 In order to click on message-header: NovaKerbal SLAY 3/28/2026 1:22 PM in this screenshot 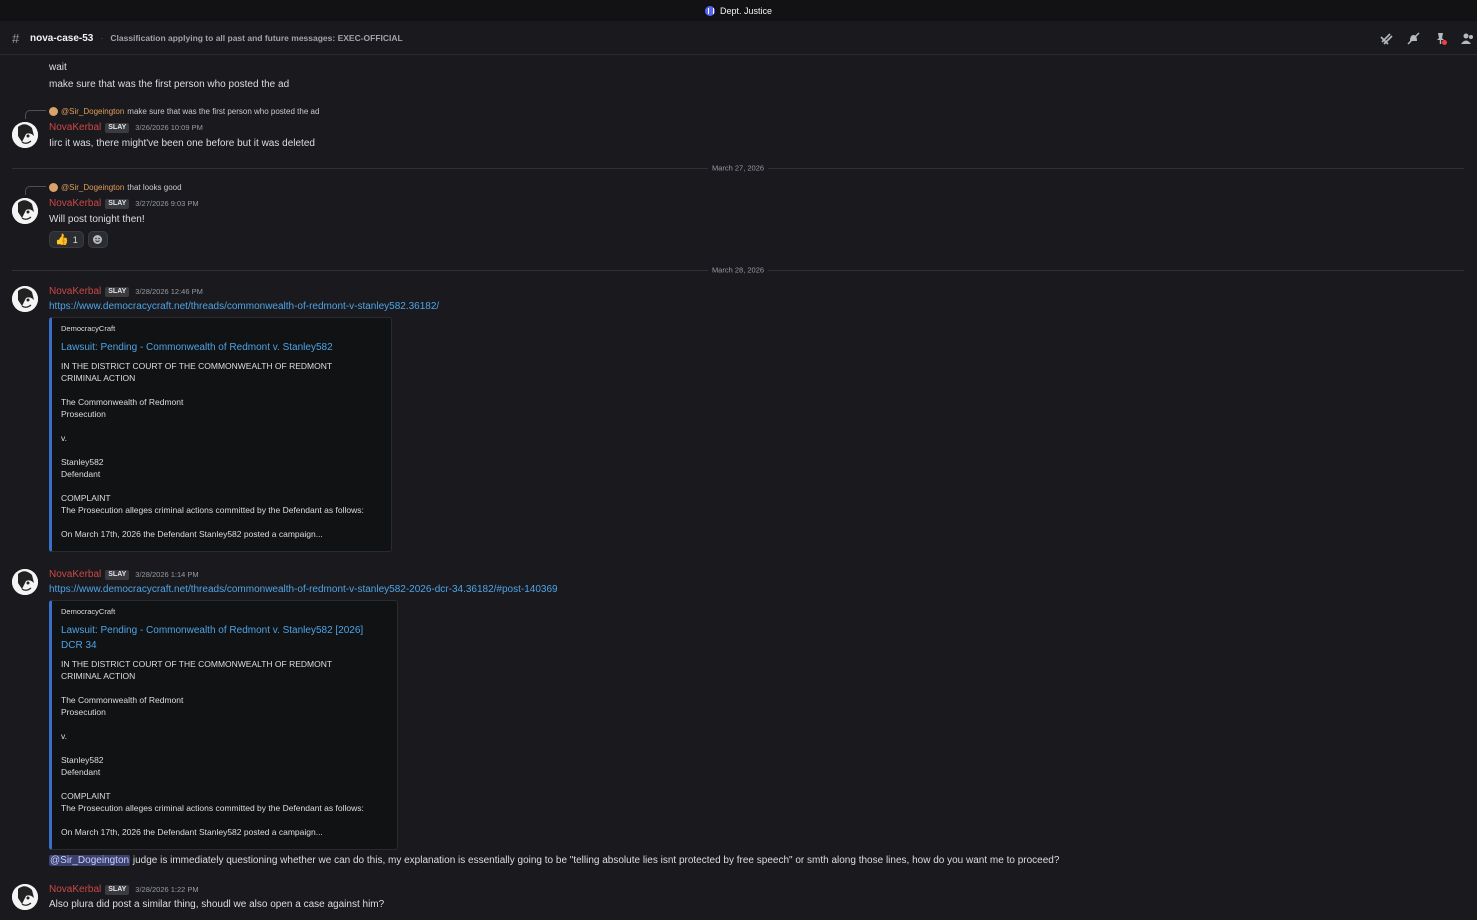, I will do `click(124, 889)`.